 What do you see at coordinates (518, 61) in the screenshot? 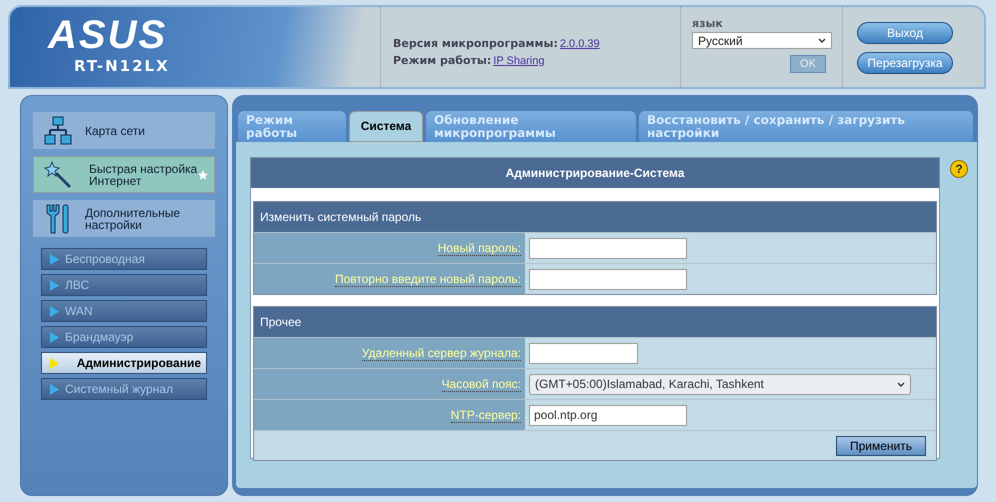
I see `mode-link: IP Sharing` at bounding box center [518, 61].